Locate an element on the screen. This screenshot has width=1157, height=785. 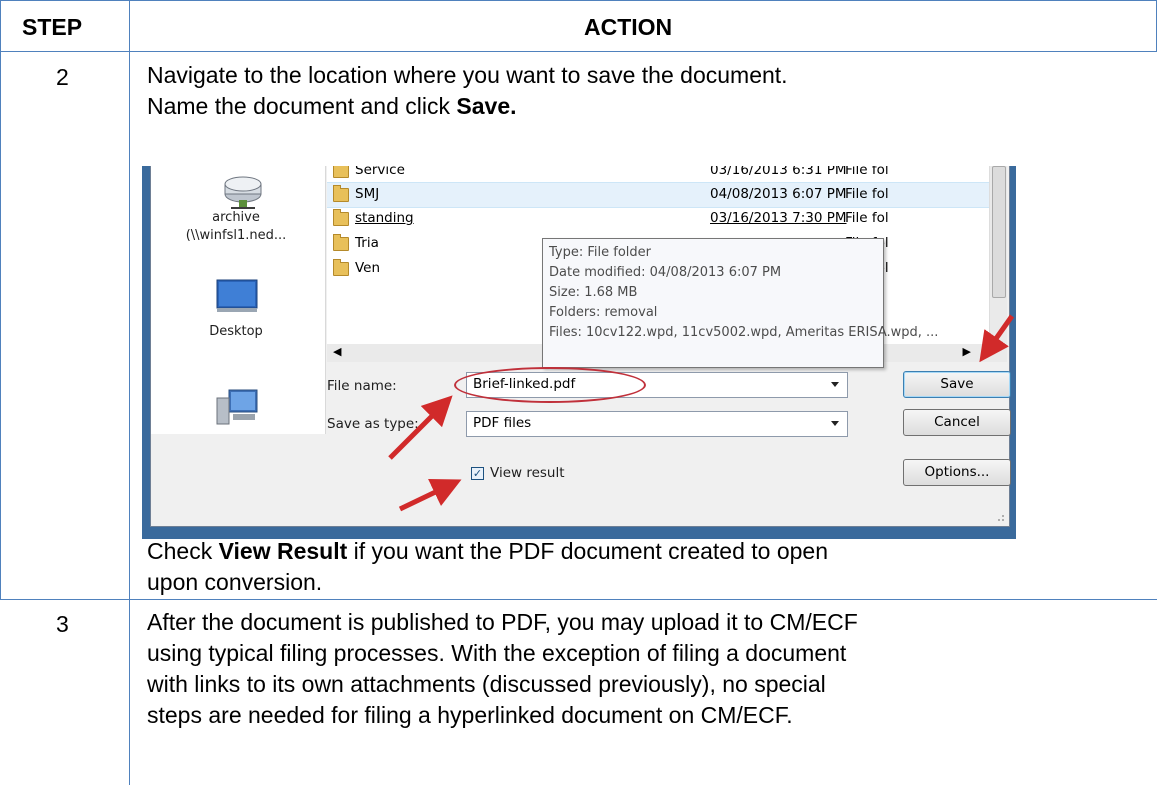
instruction-line: Check is located at coordinates (183, 551).